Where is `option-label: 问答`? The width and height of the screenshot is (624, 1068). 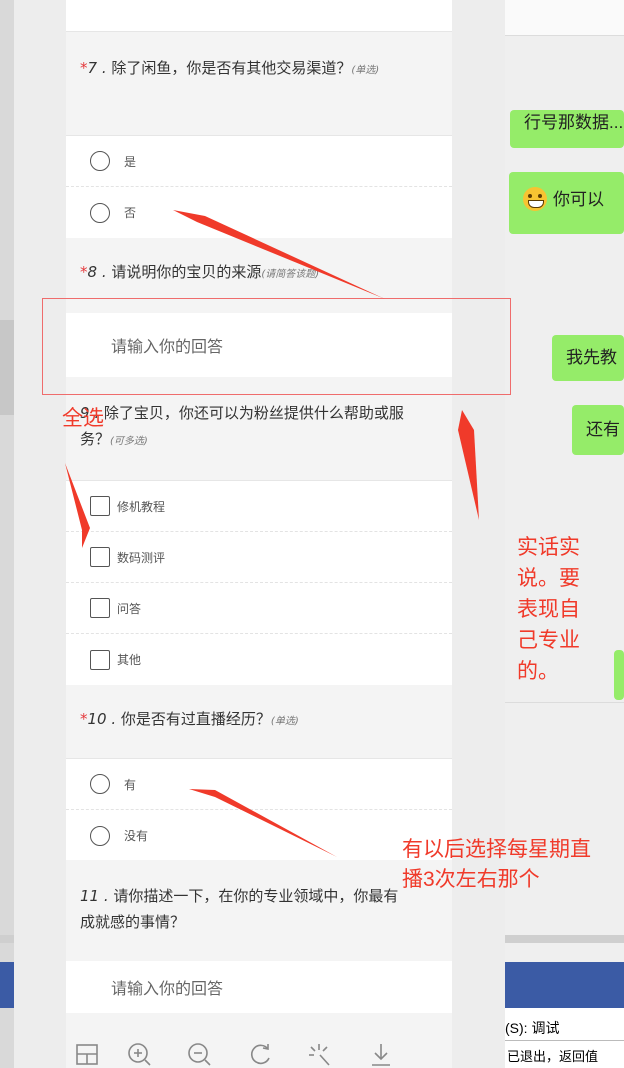
option-label: 问答 is located at coordinates (129, 608).